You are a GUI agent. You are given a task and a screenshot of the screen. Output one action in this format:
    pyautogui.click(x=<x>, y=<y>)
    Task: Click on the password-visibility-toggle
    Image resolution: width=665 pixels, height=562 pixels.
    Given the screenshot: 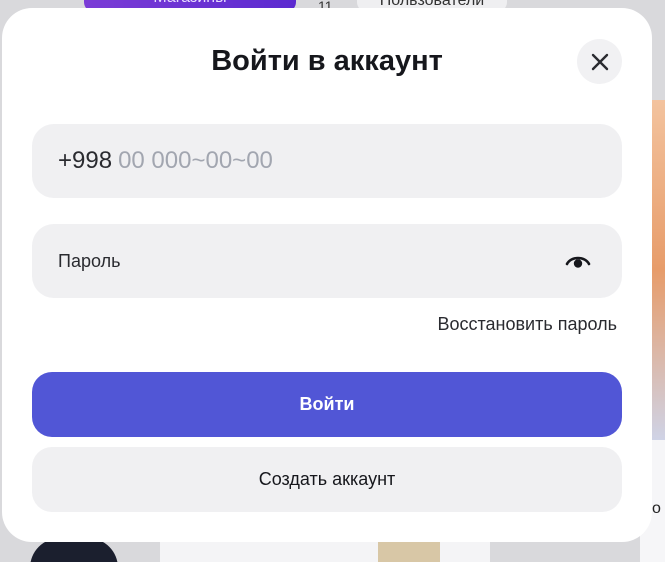 What is the action you would take?
    pyautogui.click(x=578, y=261)
    